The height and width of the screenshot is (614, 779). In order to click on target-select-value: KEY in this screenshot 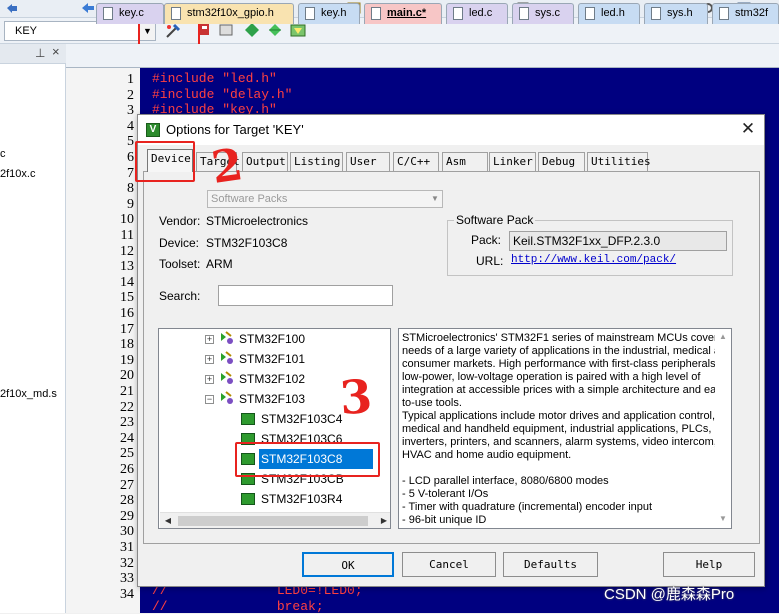, I will do `click(26, 31)`.